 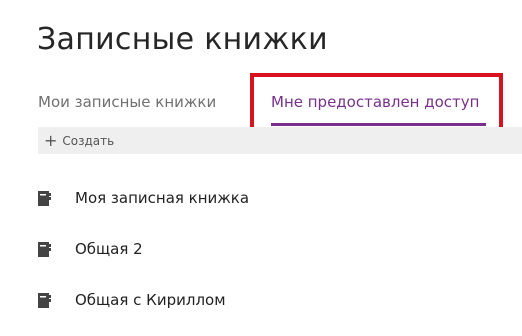 I want to click on page-title: Записные книжки, so click(x=182, y=39).